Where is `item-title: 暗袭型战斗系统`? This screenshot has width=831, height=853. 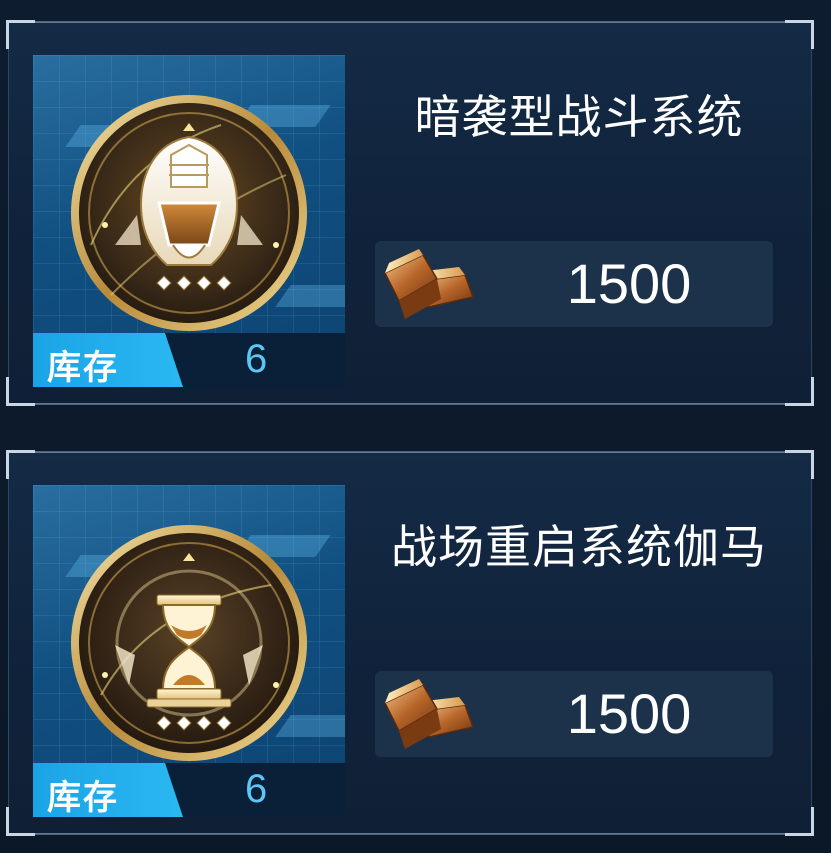 item-title: 暗袭型战斗系统 is located at coordinates (579, 117).